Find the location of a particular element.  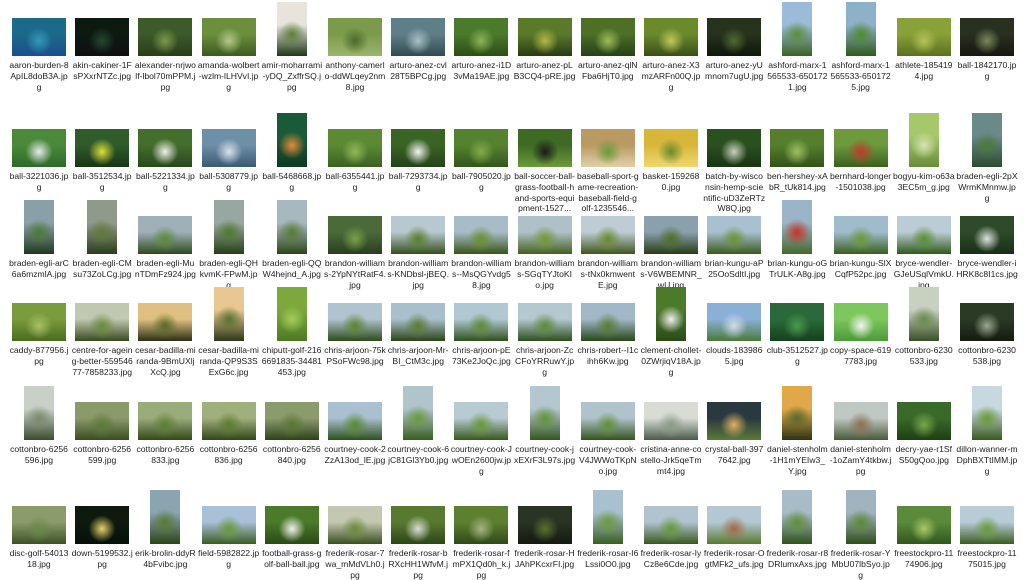

file-name-label: ball-3221036.jpg is located at coordinates (39, 181).